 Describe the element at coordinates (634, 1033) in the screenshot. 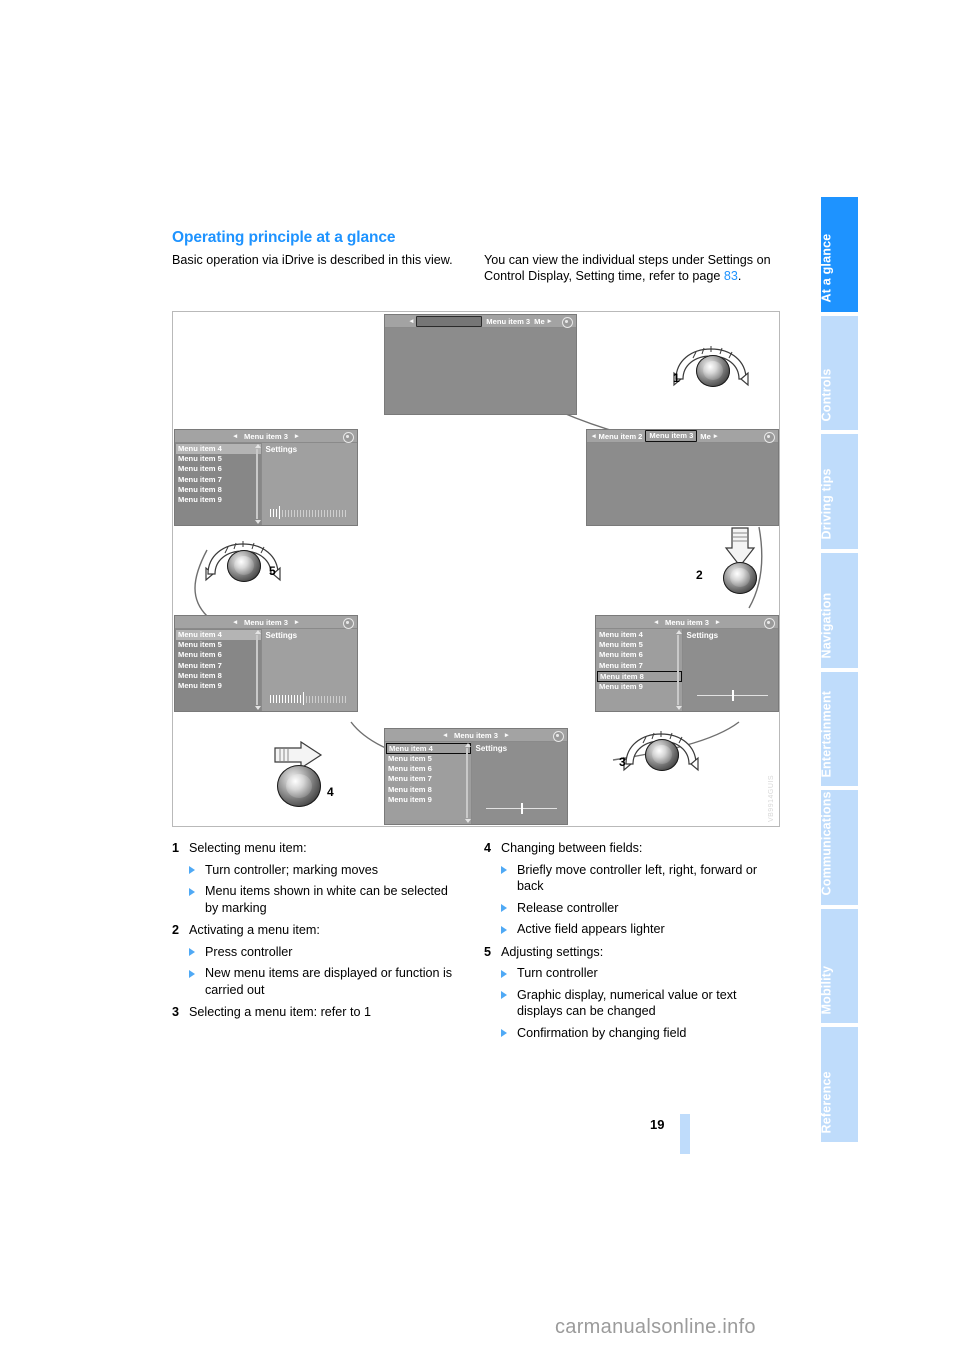

I see `step-bullet: Confirmation by changing field` at that location.